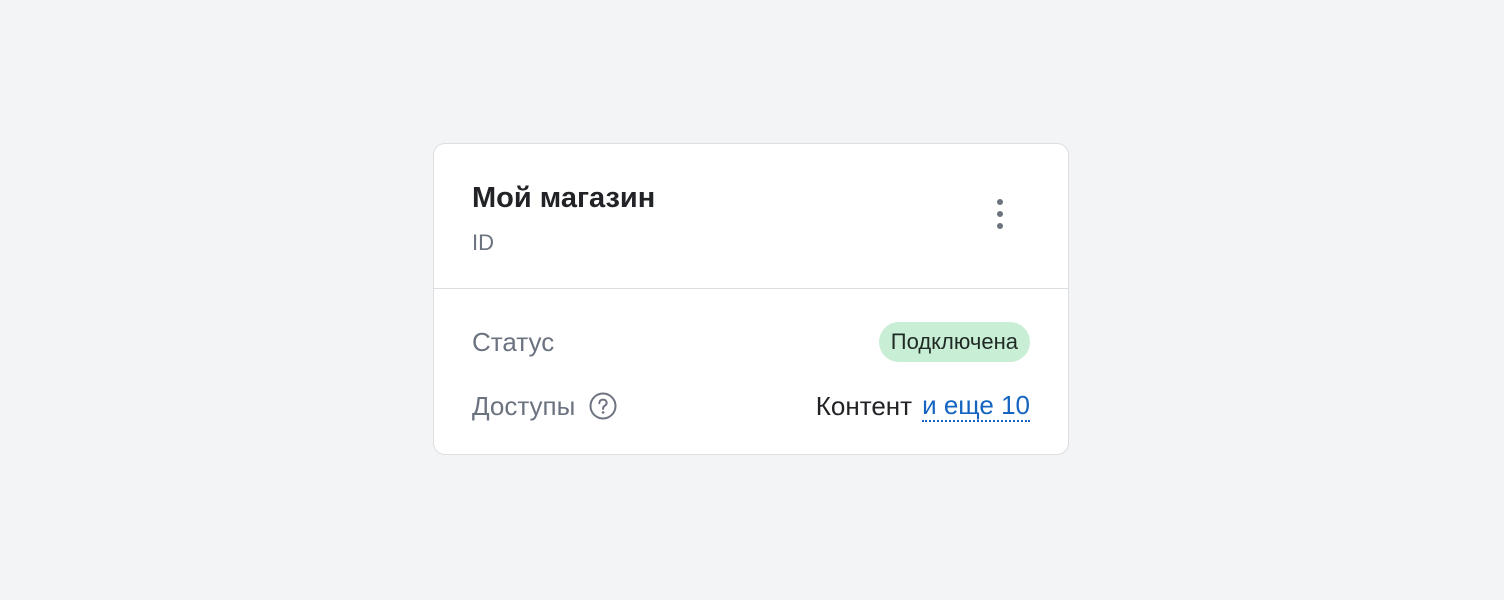 The image size is (1504, 600). Describe the element at coordinates (564, 198) in the screenshot. I see `store-title: Мой магазин` at that location.